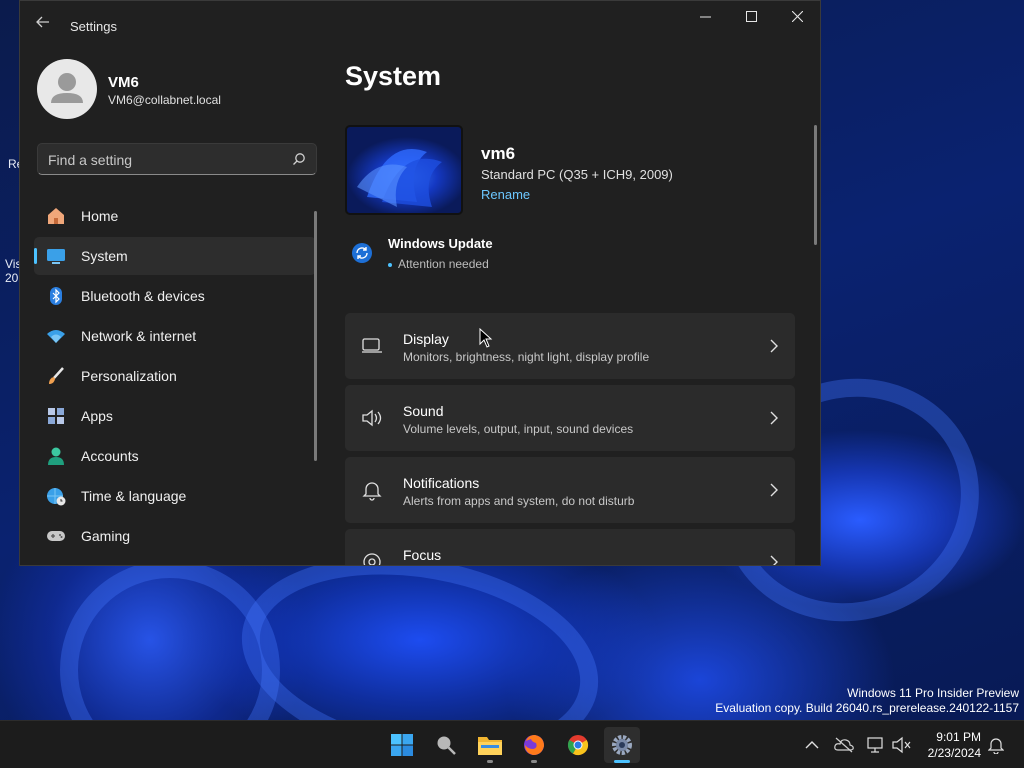  I want to click on bluetooth-icon, so click(56, 296).